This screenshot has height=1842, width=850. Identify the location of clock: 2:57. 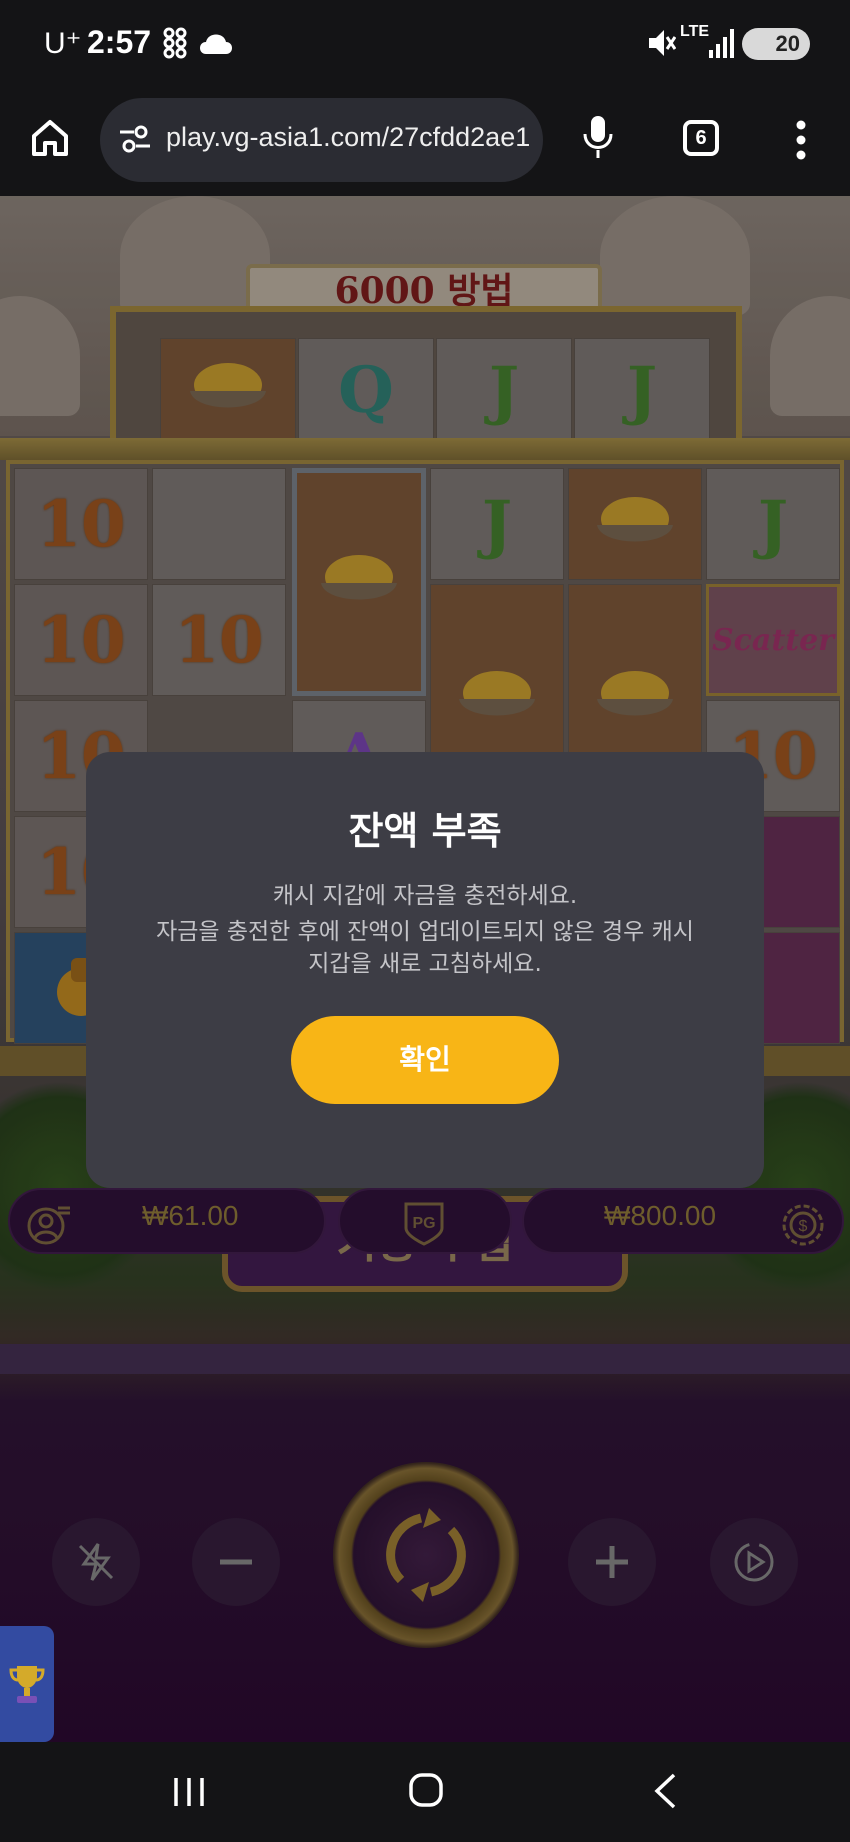
(119, 42).